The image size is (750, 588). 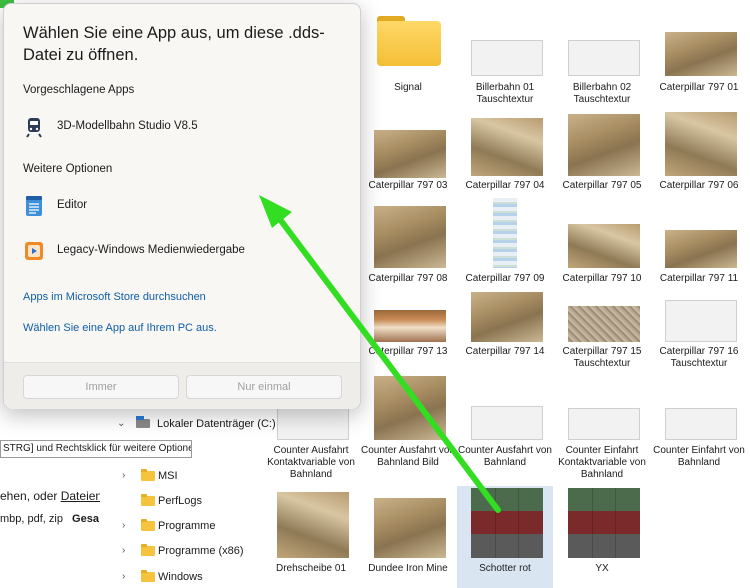 I want to click on file-tile: Caterpillar 797 08, so click(x=408, y=245).